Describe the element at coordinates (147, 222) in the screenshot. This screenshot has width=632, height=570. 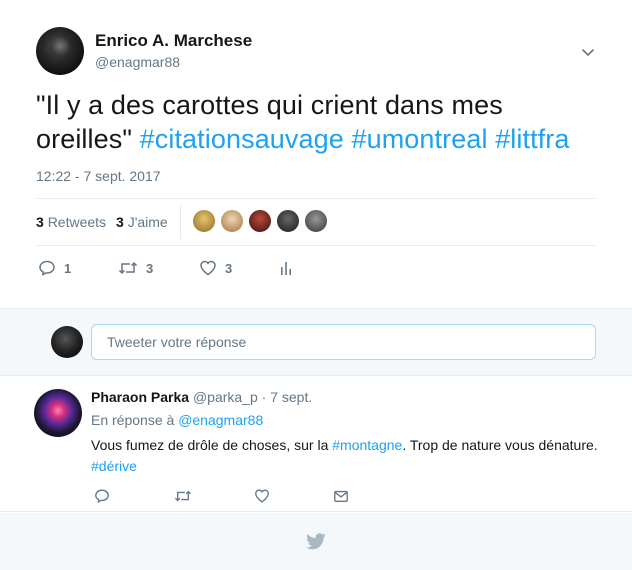
I see `likes-label: J'aime` at that location.